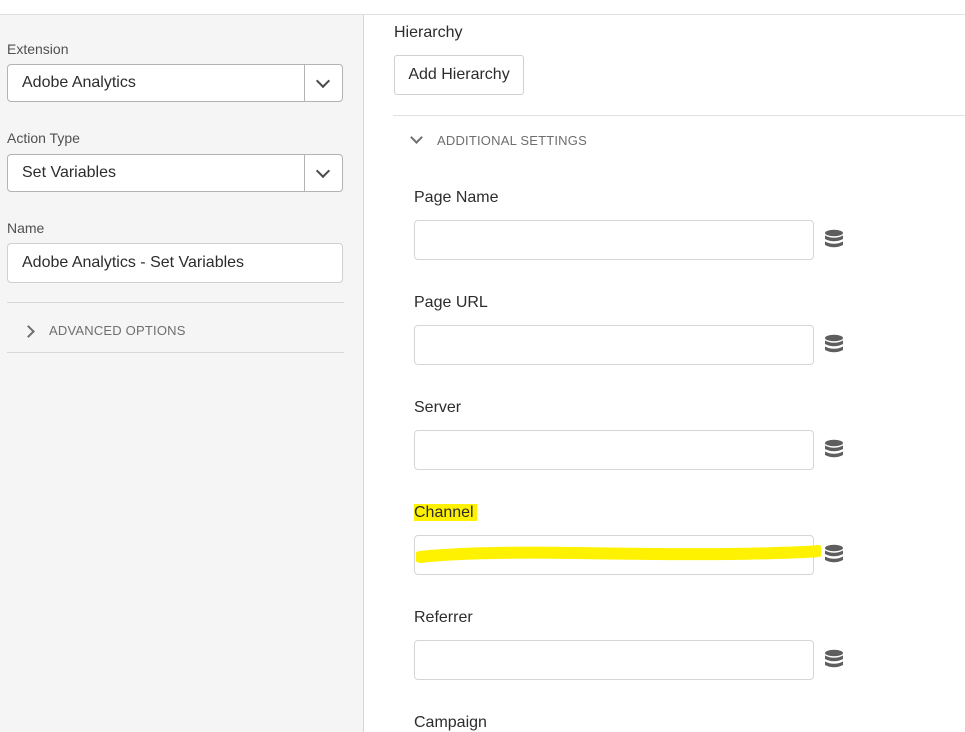 This screenshot has width=965, height=732. What do you see at coordinates (614, 555) in the screenshot?
I see `channel-input` at bounding box center [614, 555].